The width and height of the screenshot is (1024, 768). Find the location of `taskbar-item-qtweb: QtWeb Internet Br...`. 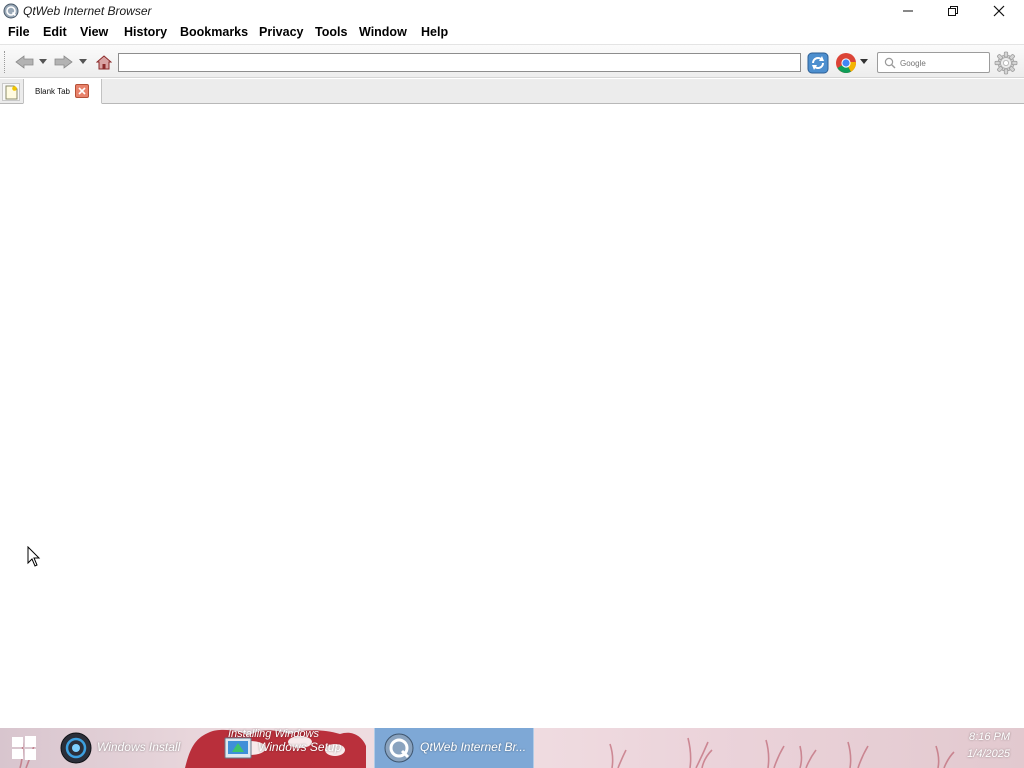

taskbar-item-qtweb: QtWeb Internet Br... is located at coordinates (454, 748).